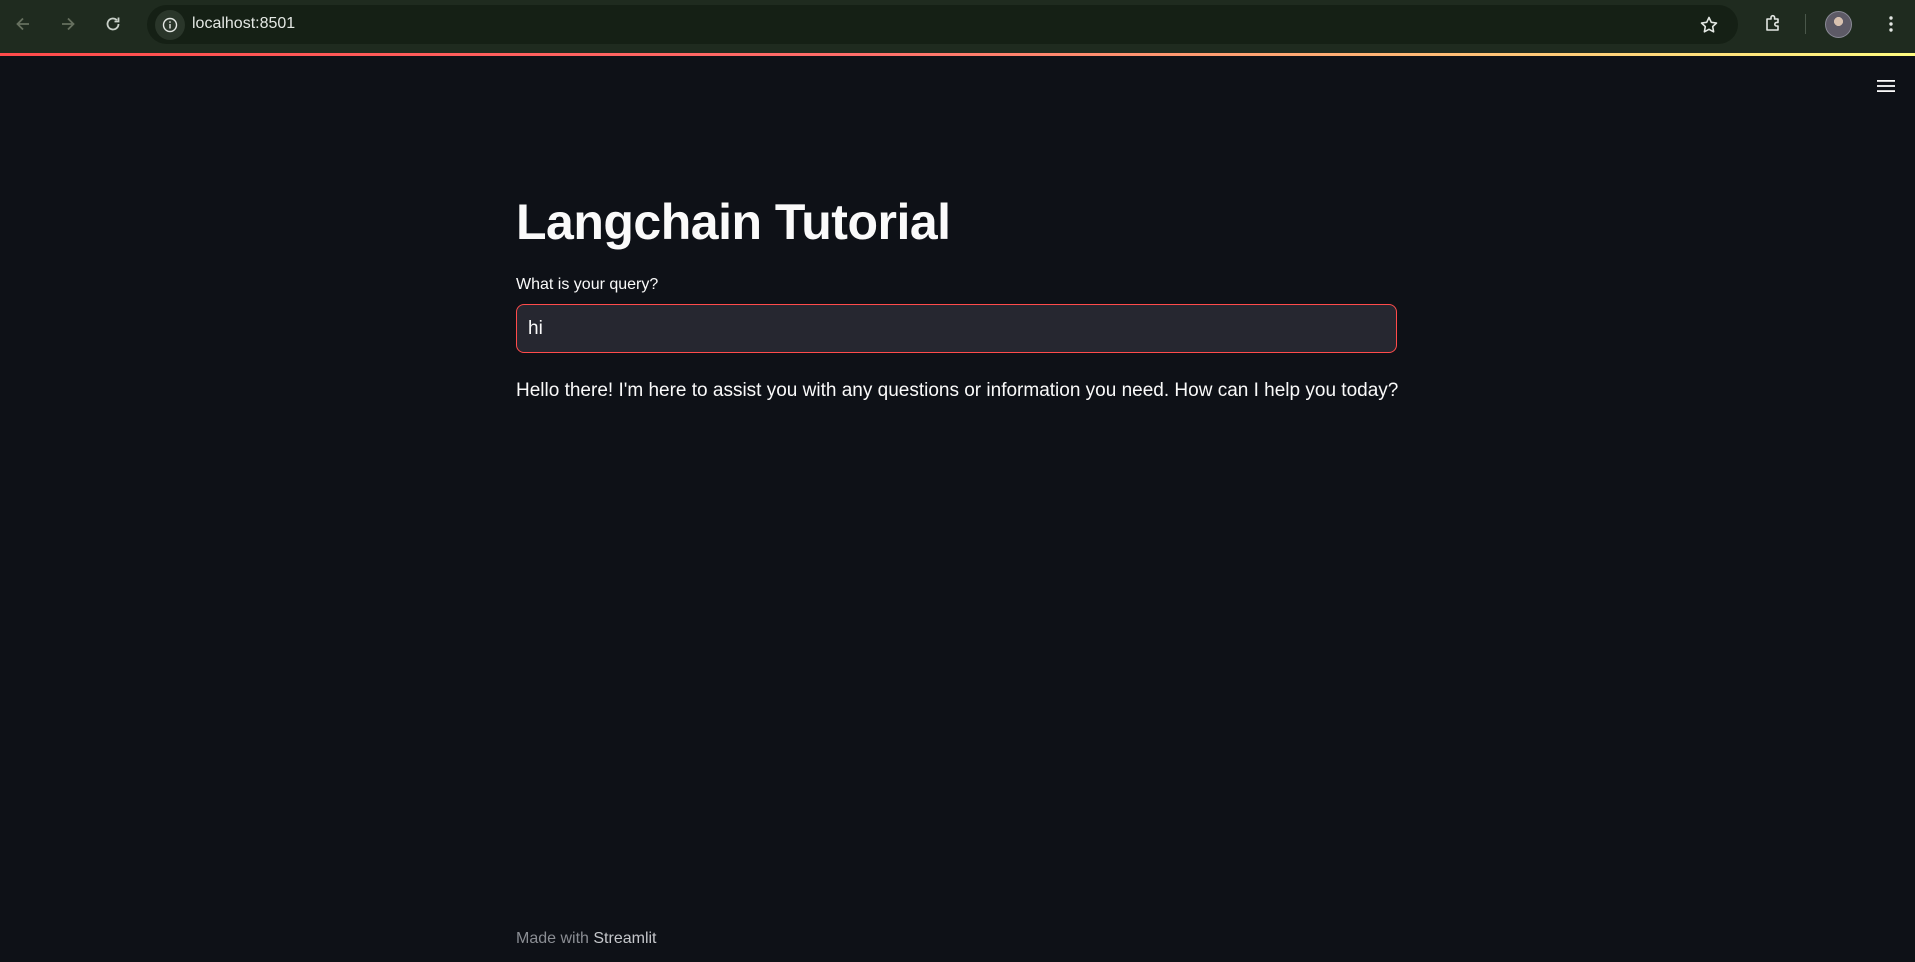 The height and width of the screenshot is (962, 1915). I want to click on query-label: What is your query?, so click(587, 284).